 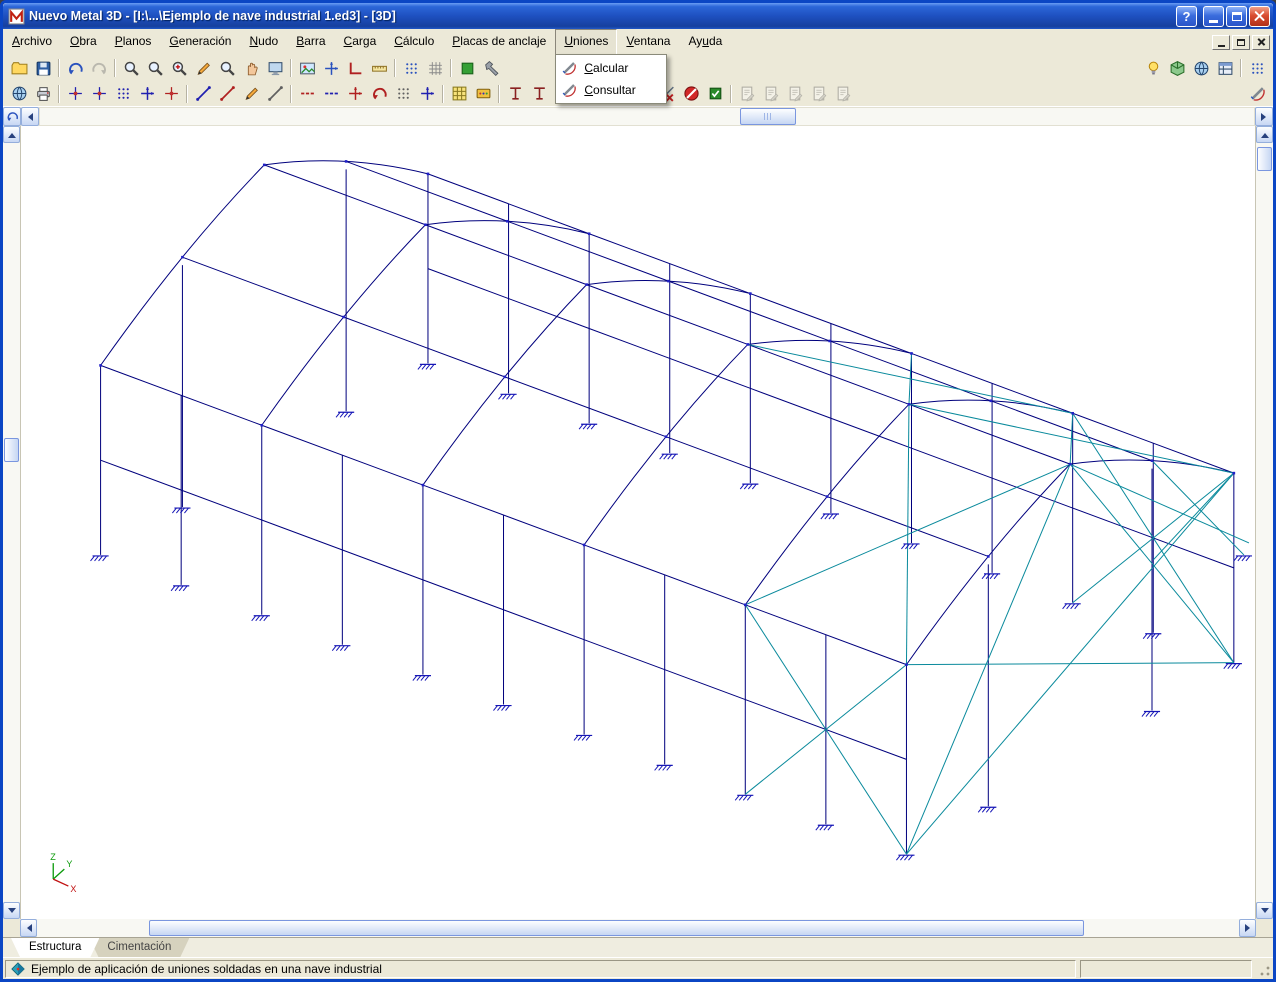 What do you see at coordinates (648, 42) in the screenshot?
I see `menu-ventana: Ventana` at bounding box center [648, 42].